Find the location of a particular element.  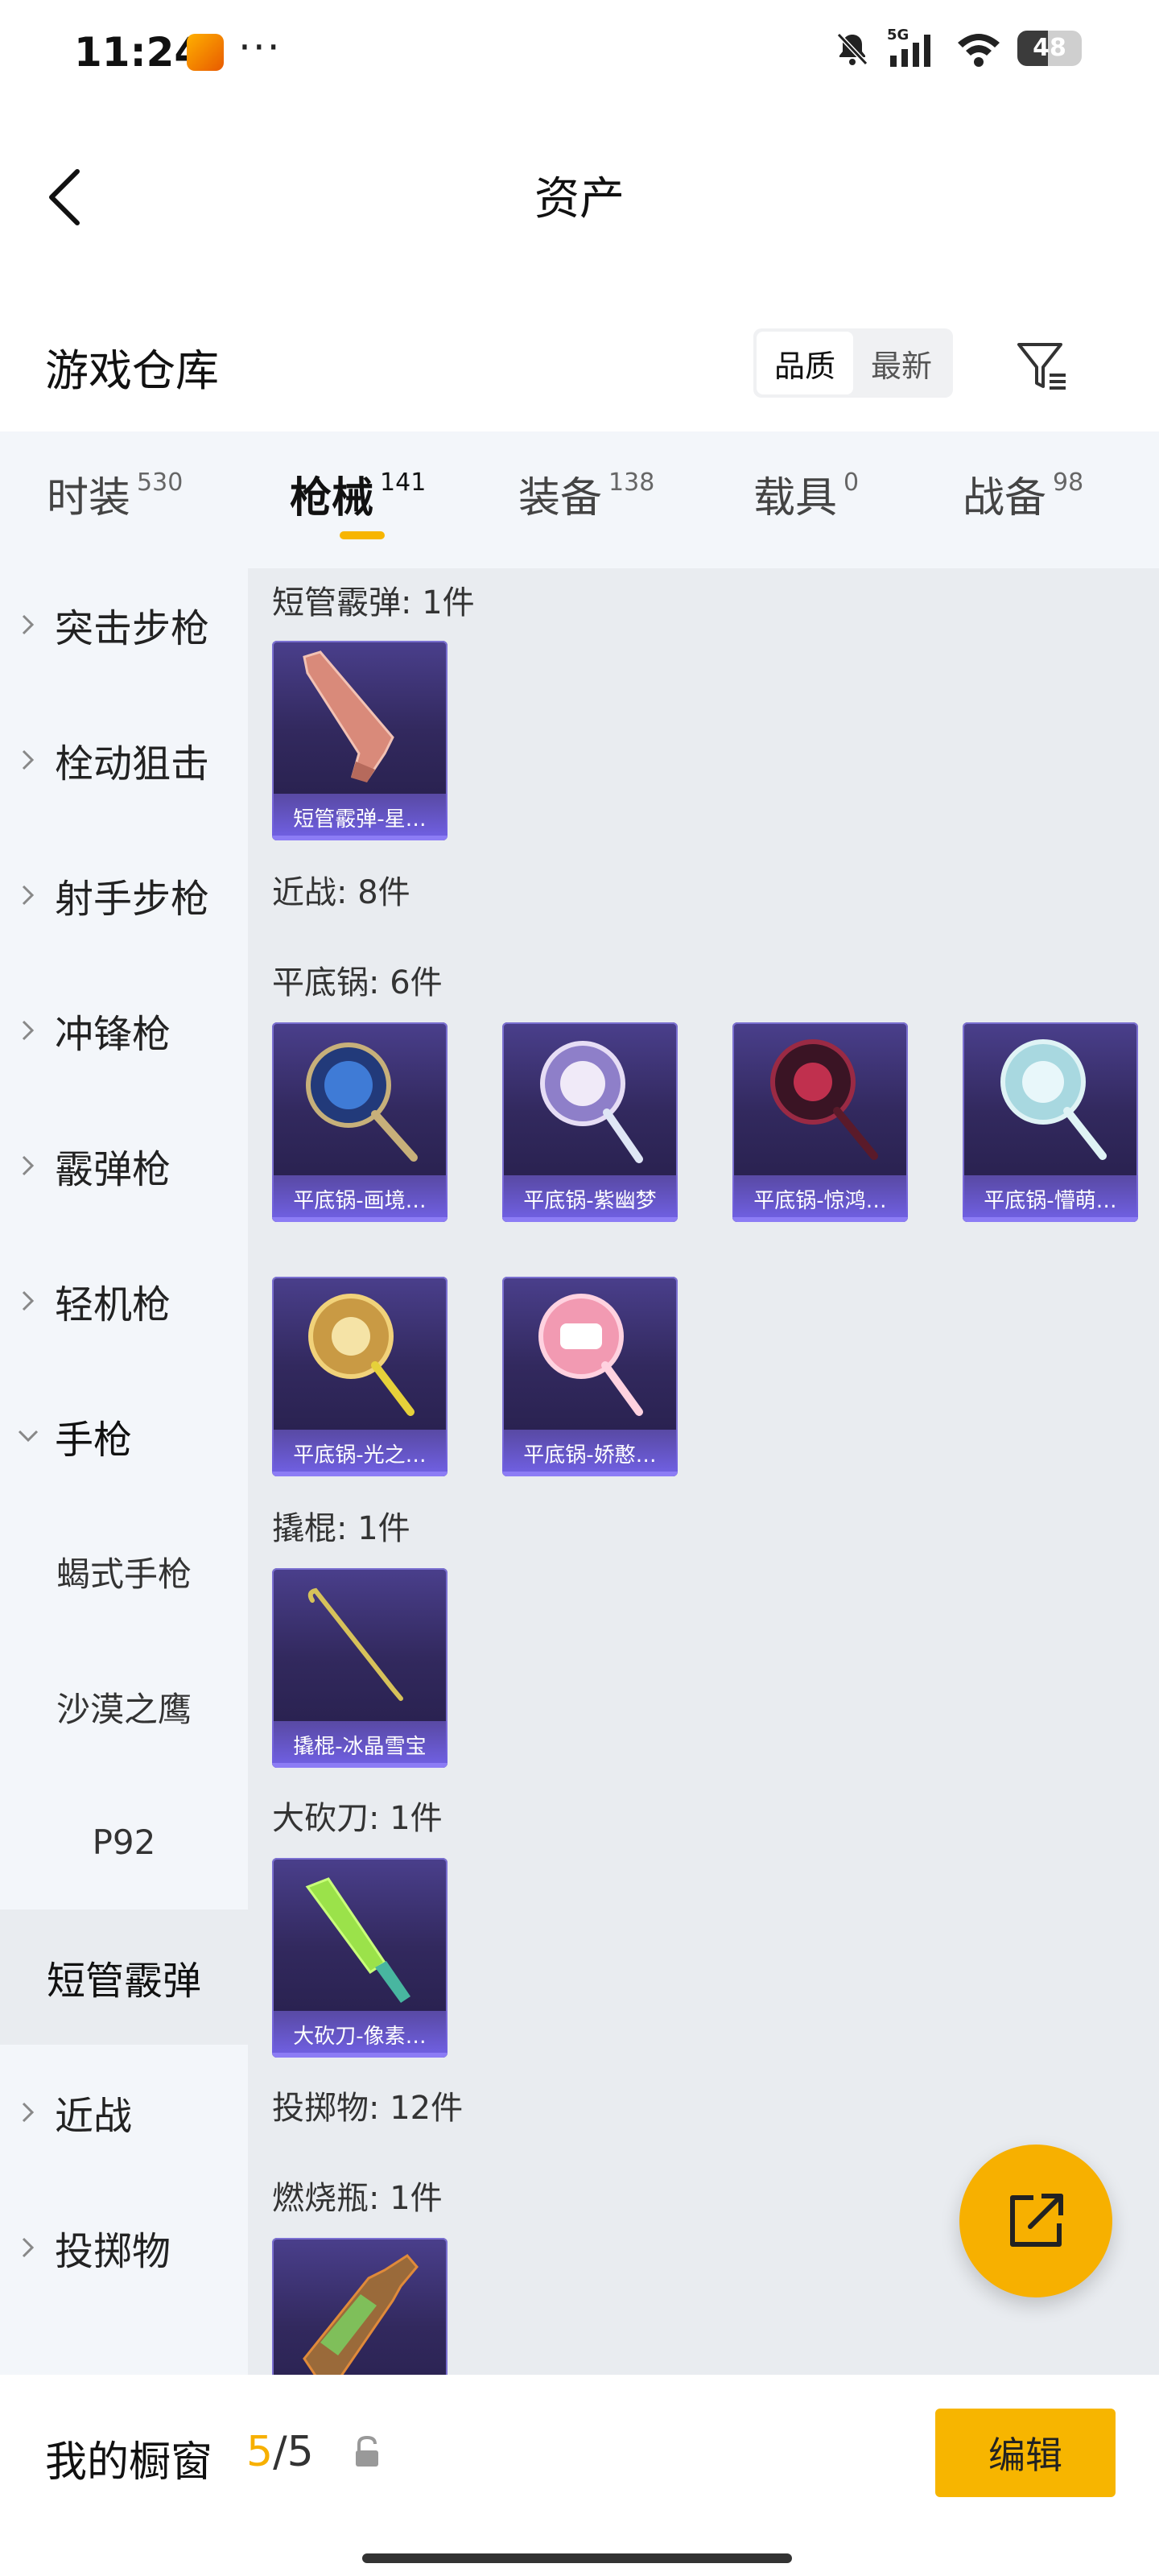

tab-count: 138 is located at coordinates (631, 483).